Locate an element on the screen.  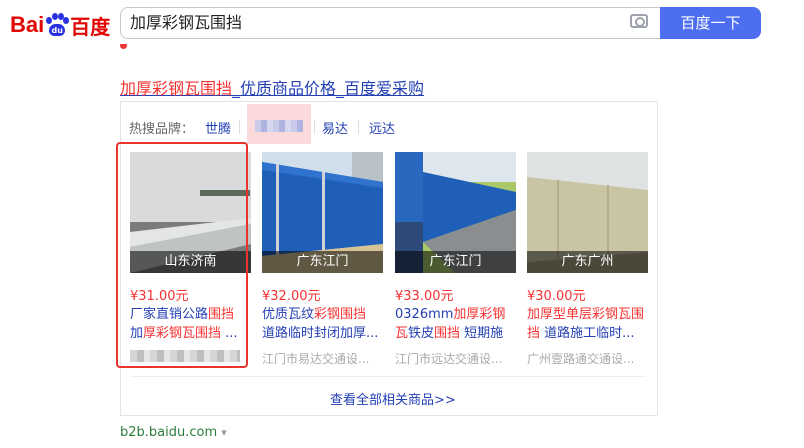
brand-link-redacted is located at coordinates (279, 124).